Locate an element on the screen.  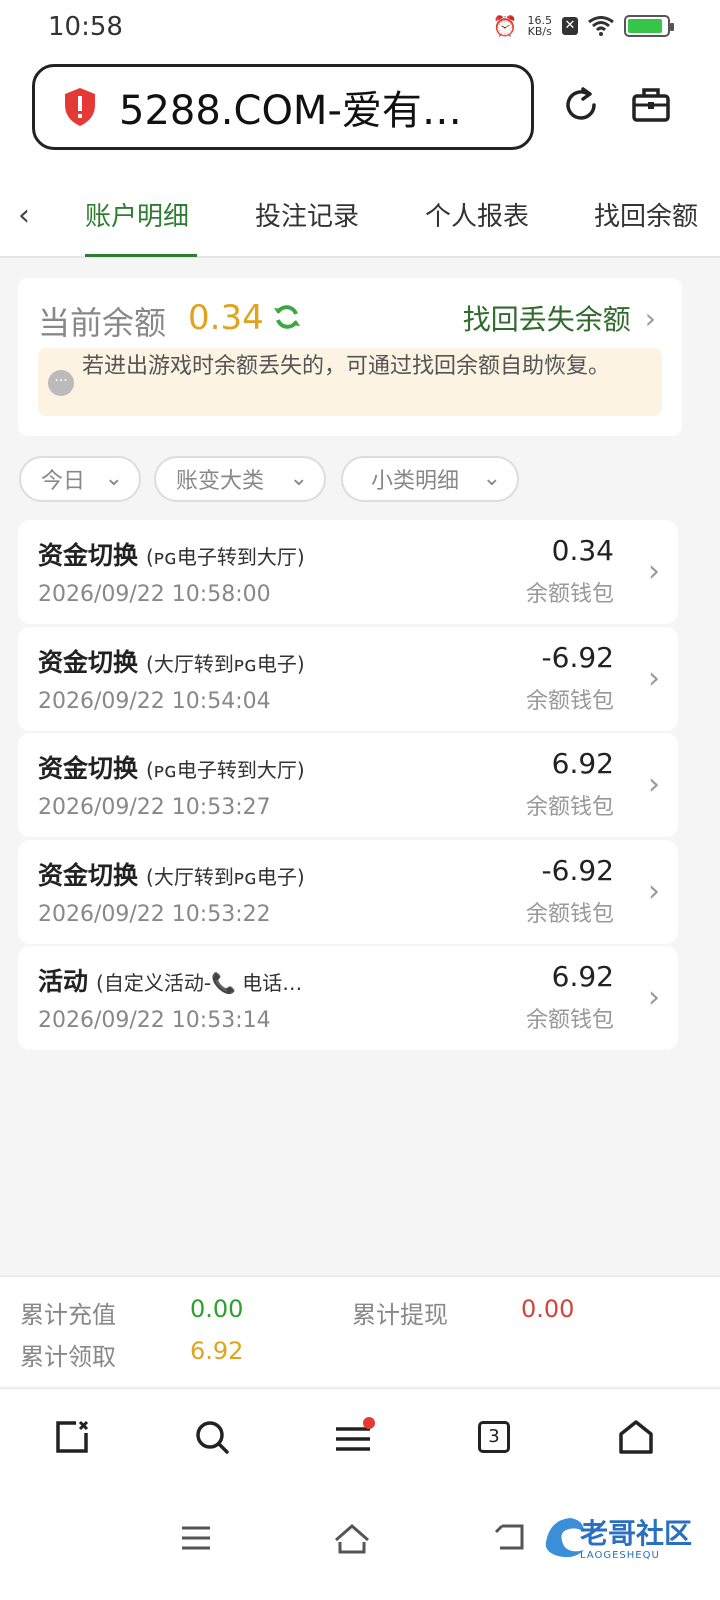
record-date: 2026/09/22 10:53:14 is located at coordinates (154, 1020).